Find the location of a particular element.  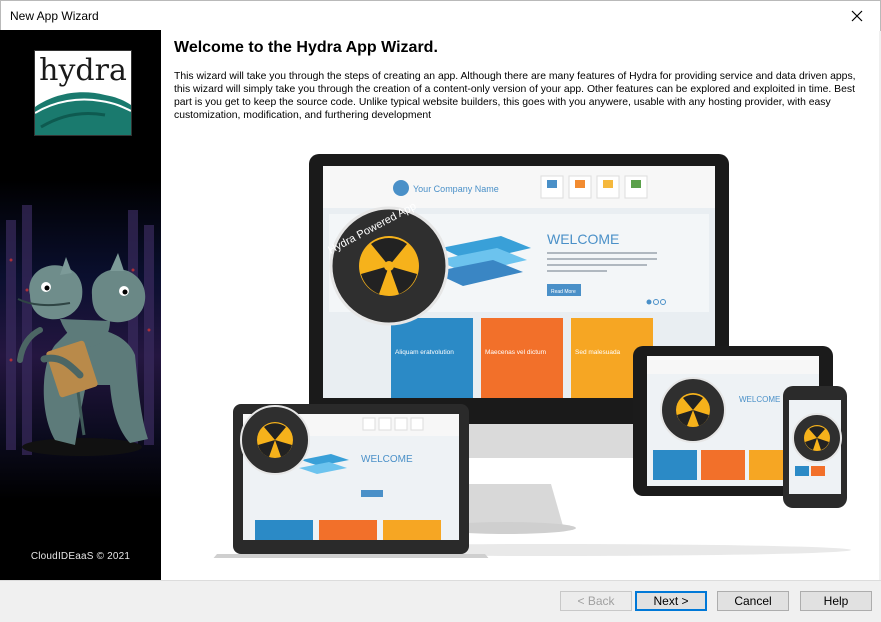

mockup-tile-1: Aliquam eratvolution is located at coordinates (424, 352).